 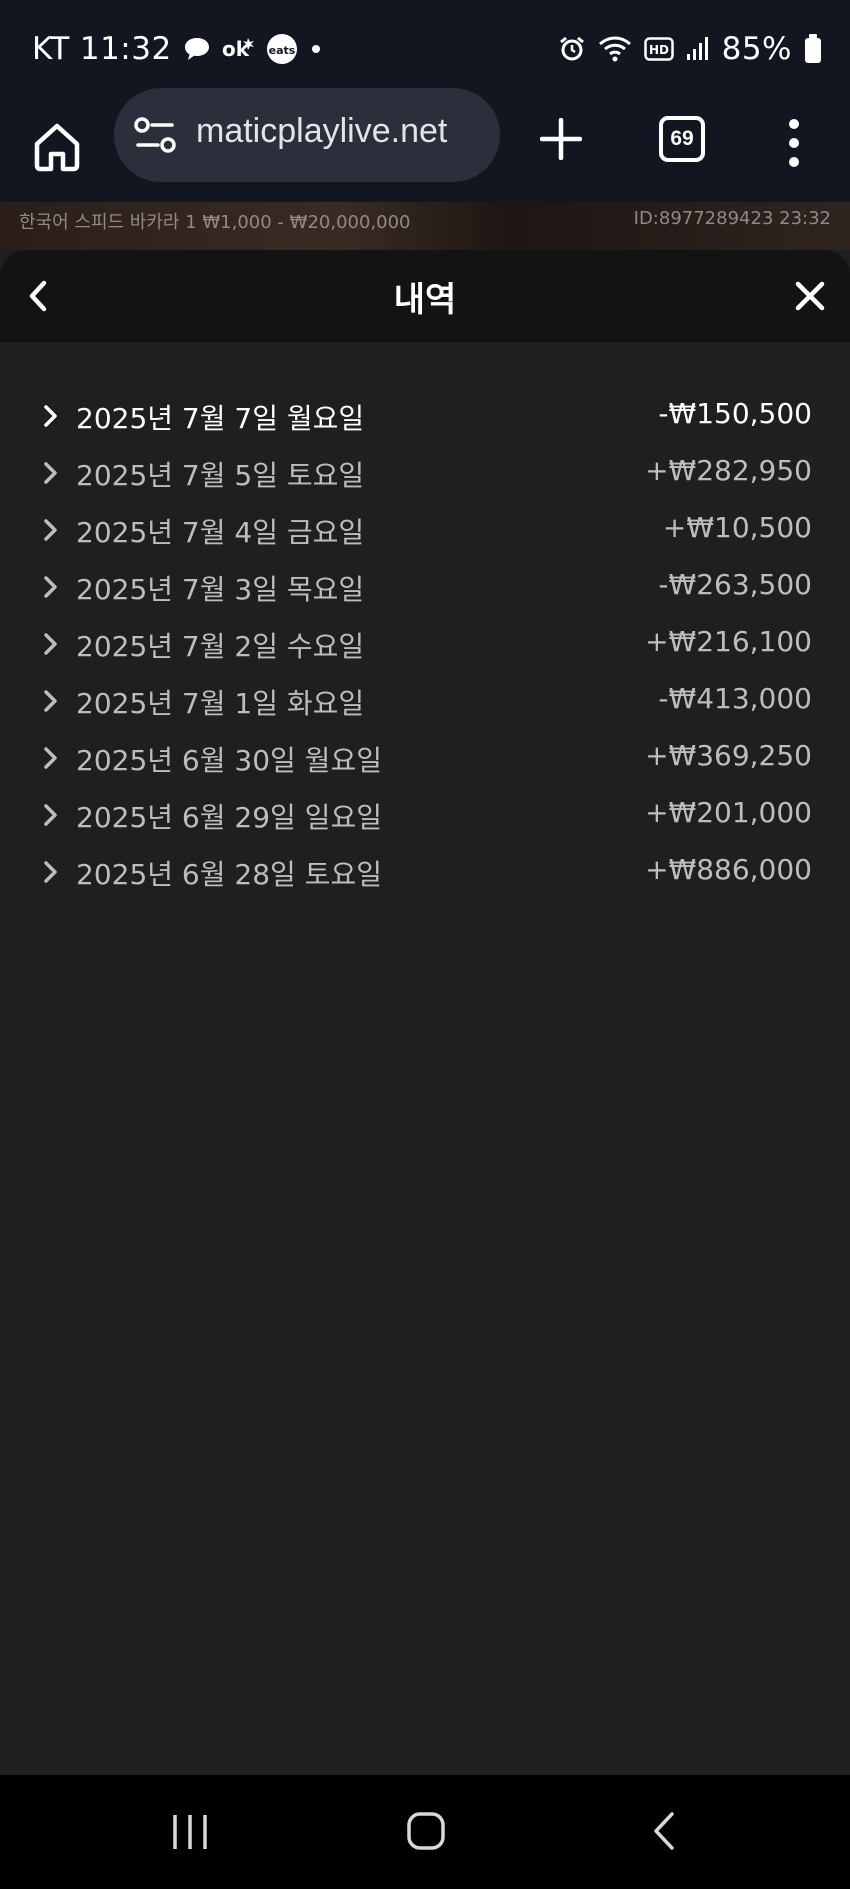 I want to click on battery-percent: 85%, so click(x=756, y=49).